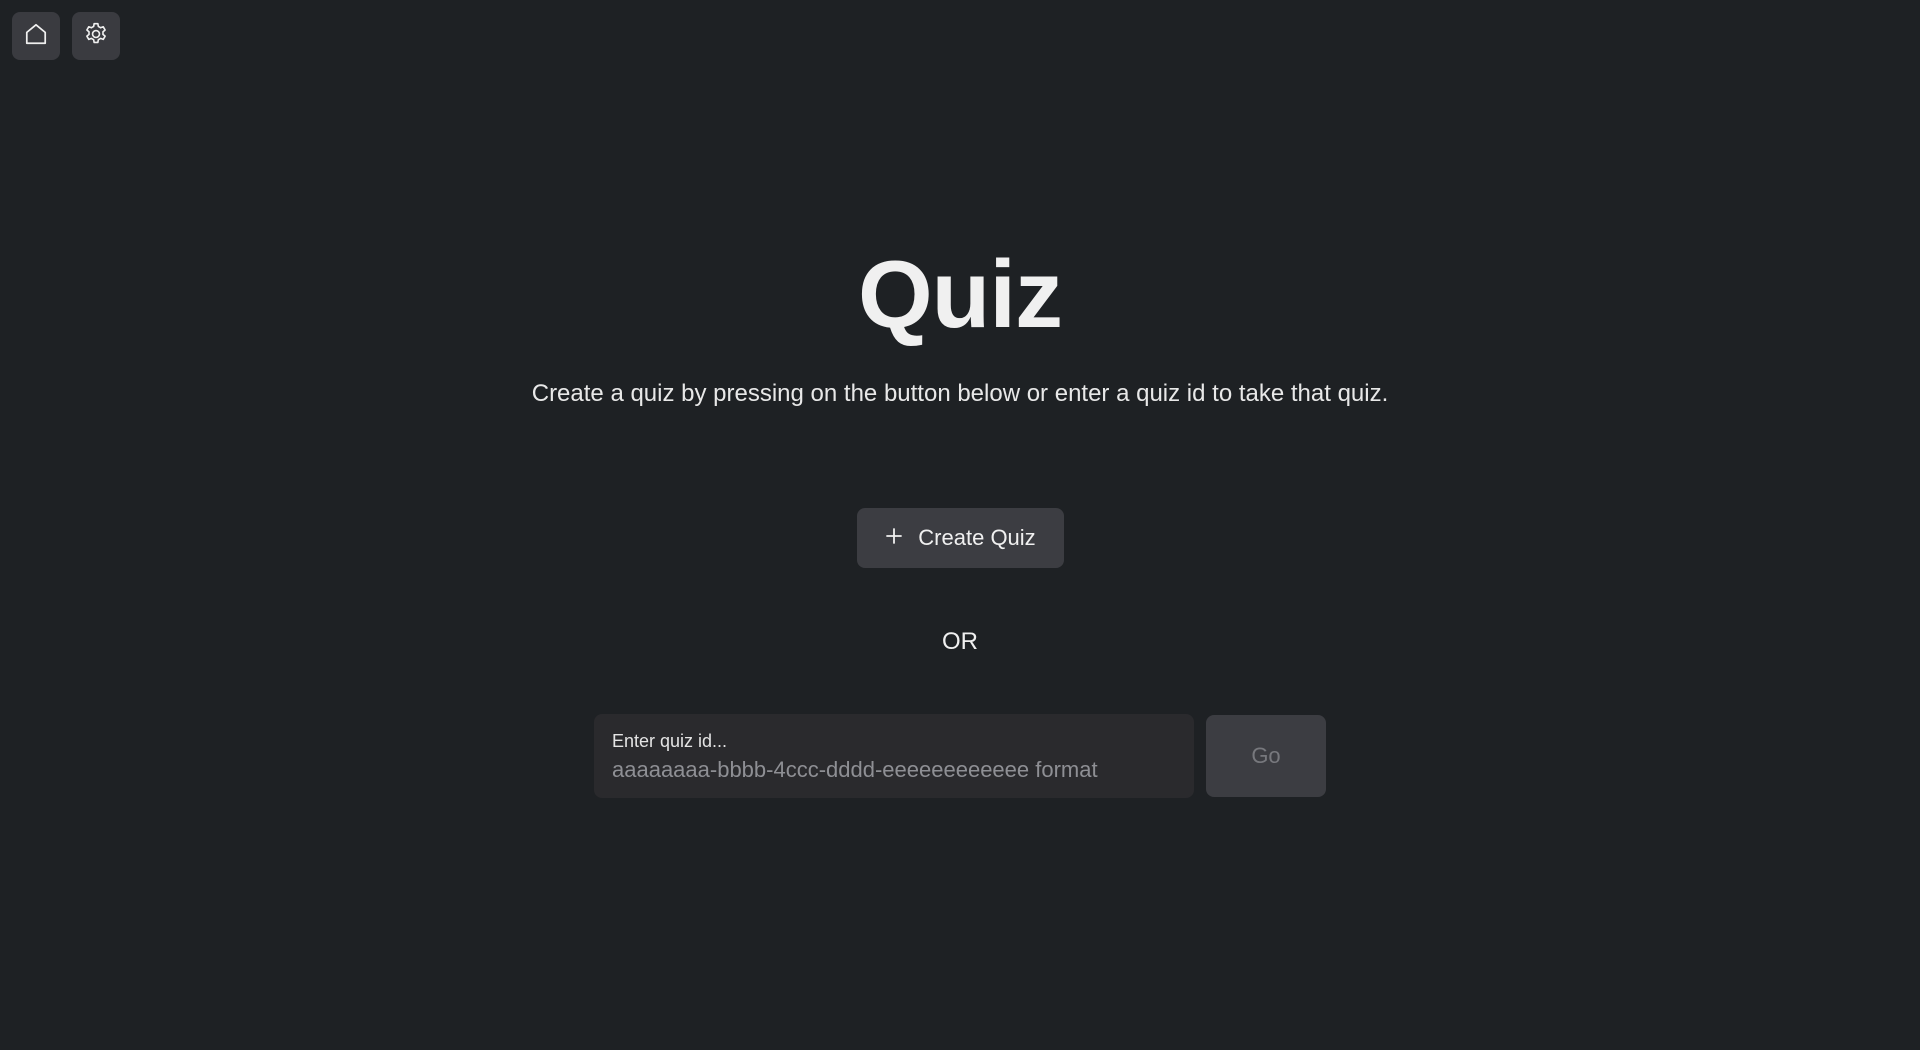  What do you see at coordinates (894, 770) in the screenshot?
I see `quiz-id-input` at bounding box center [894, 770].